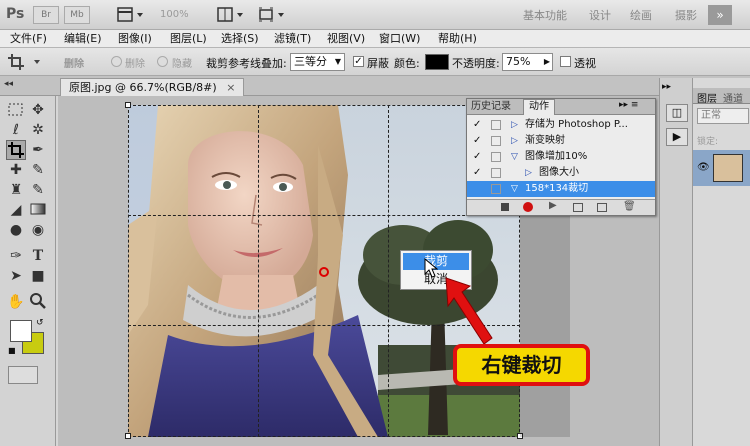 The image size is (750, 446). What do you see at coordinates (77, 15) in the screenshot?
I see `mini-bridge-button: Mb` at bounding box center [77, 15].